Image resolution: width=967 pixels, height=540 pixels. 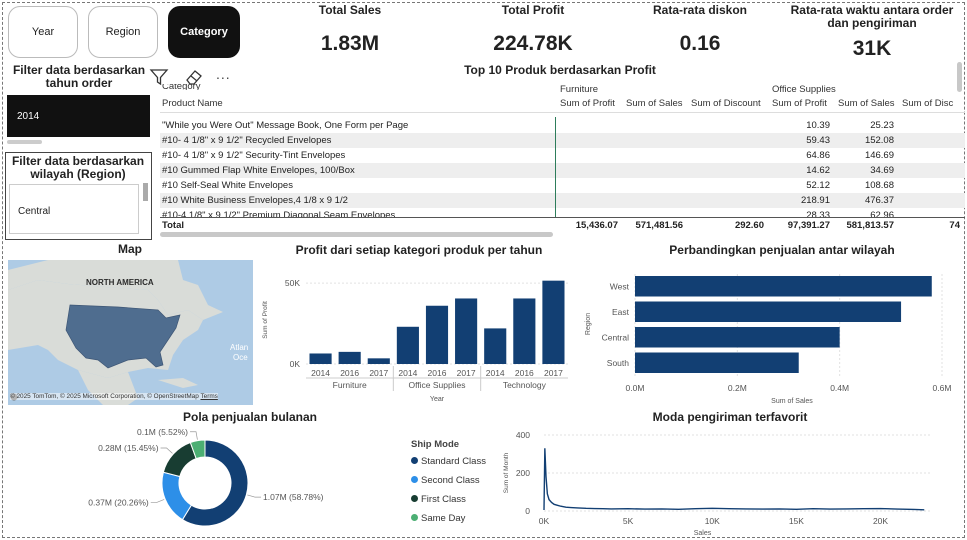 I want to click on table-horizontal-scrollbar, so click(x=356, y=234).